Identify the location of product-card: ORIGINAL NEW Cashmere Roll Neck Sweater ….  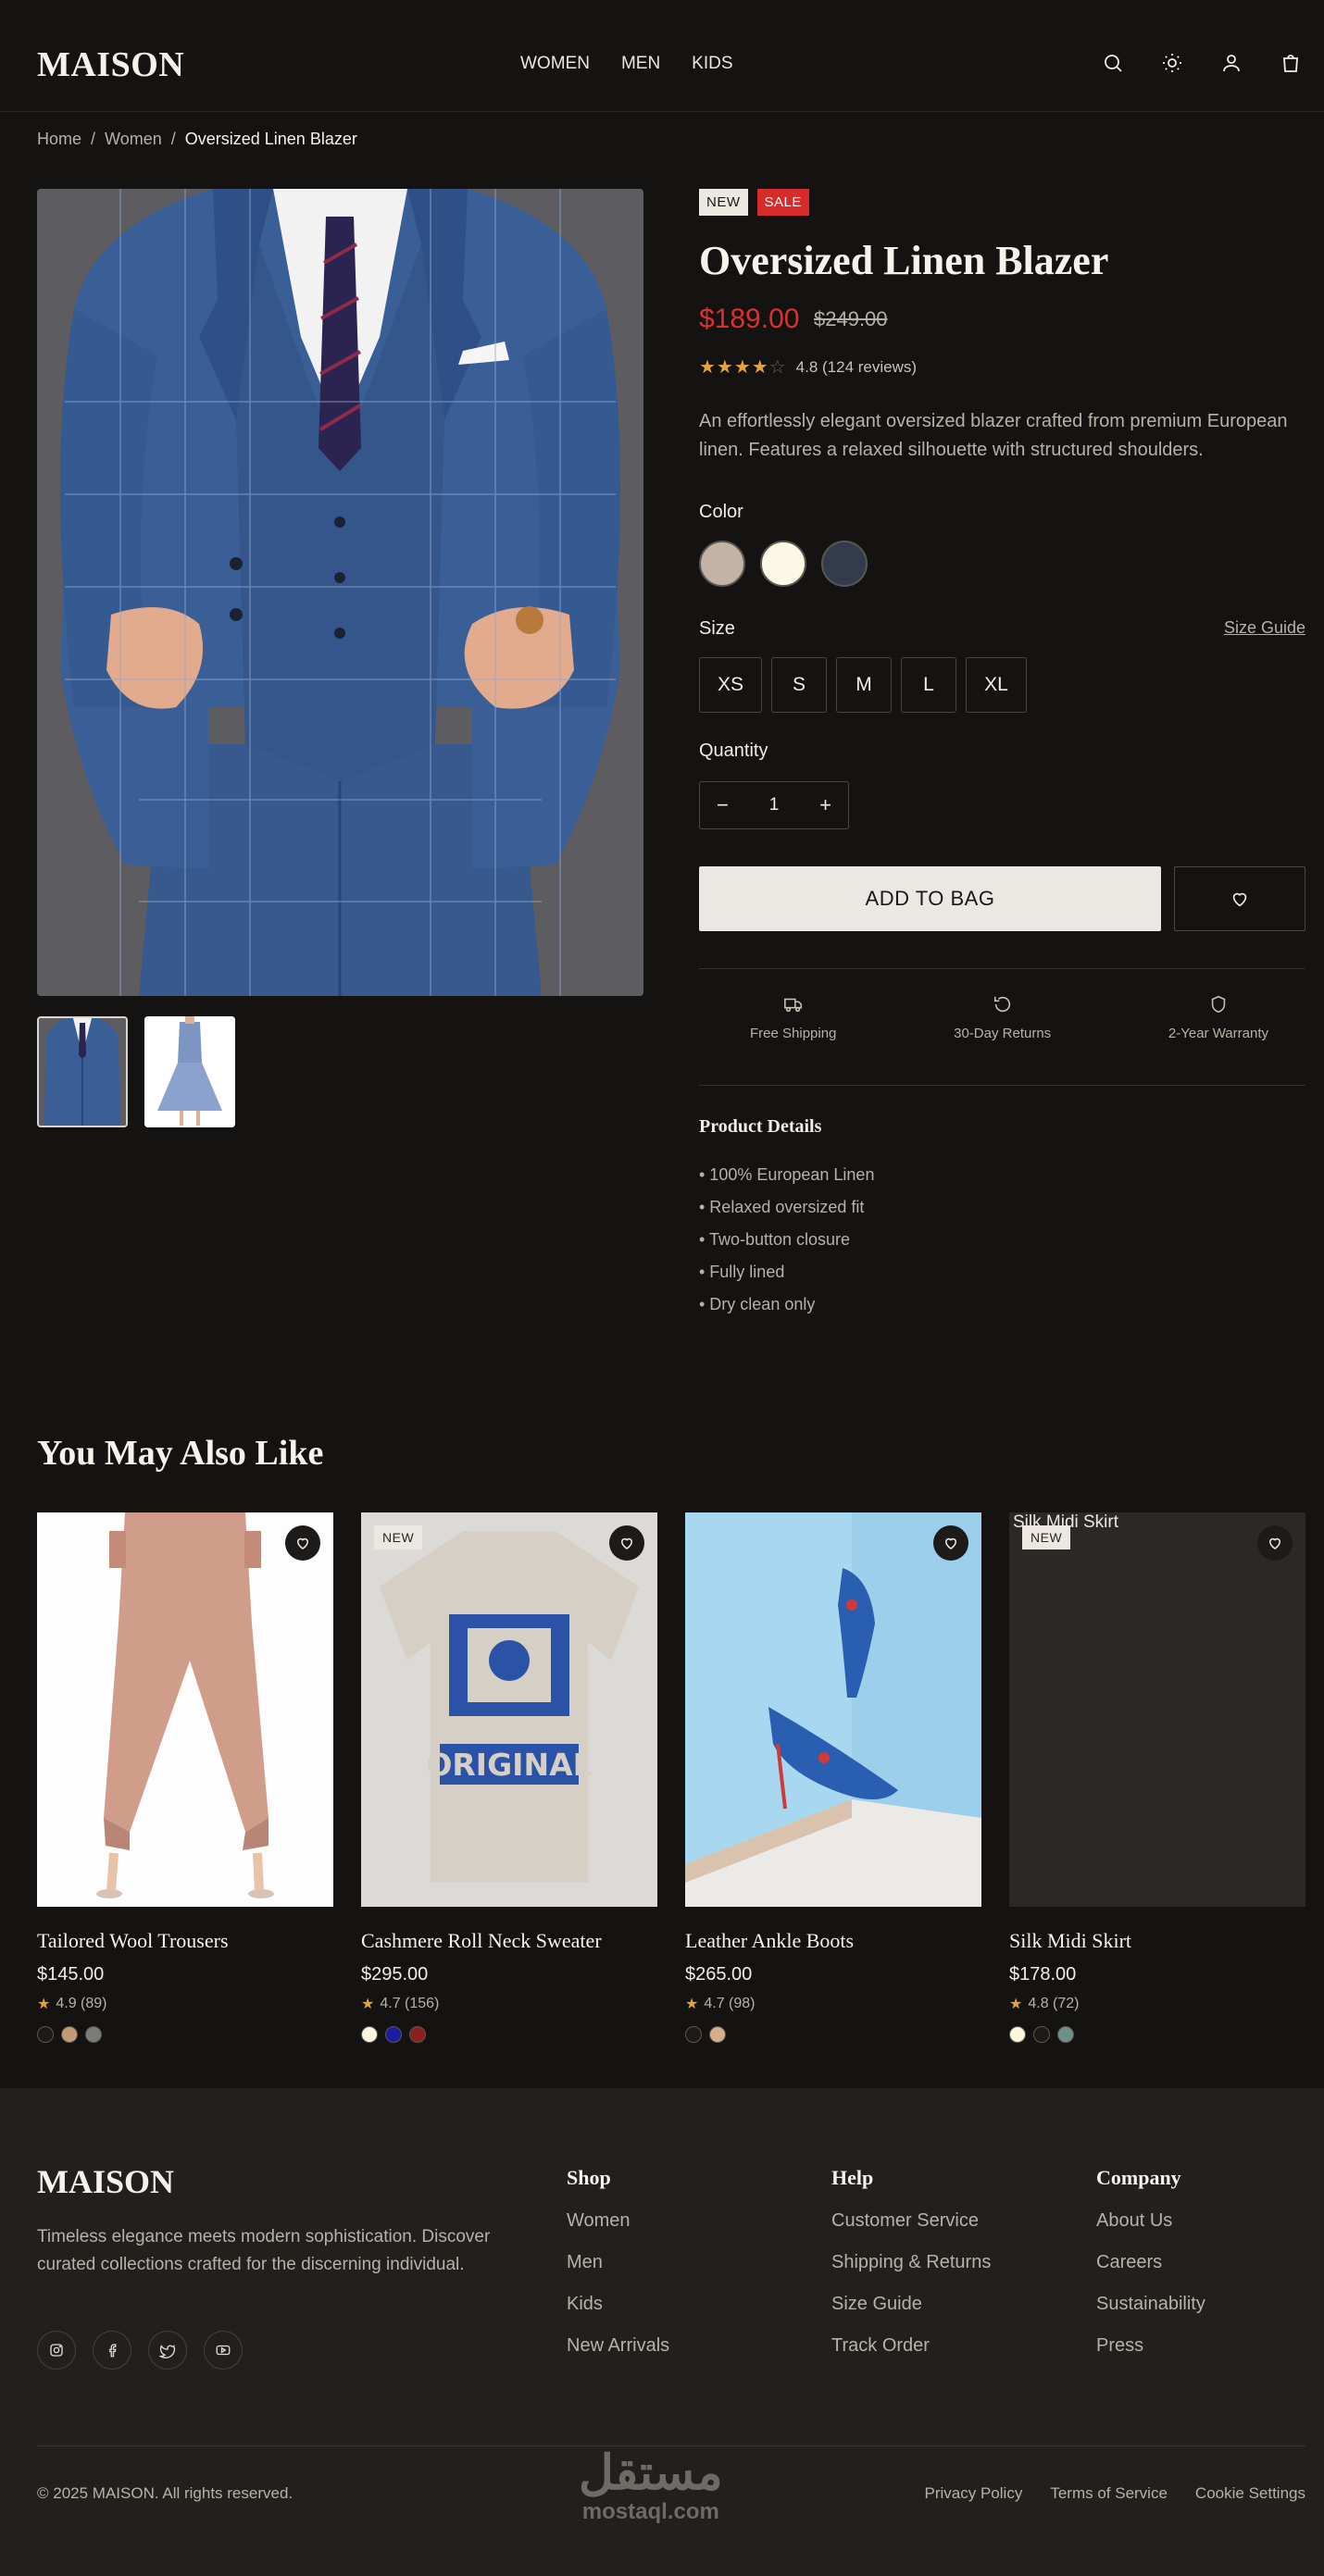
(509, 1777).